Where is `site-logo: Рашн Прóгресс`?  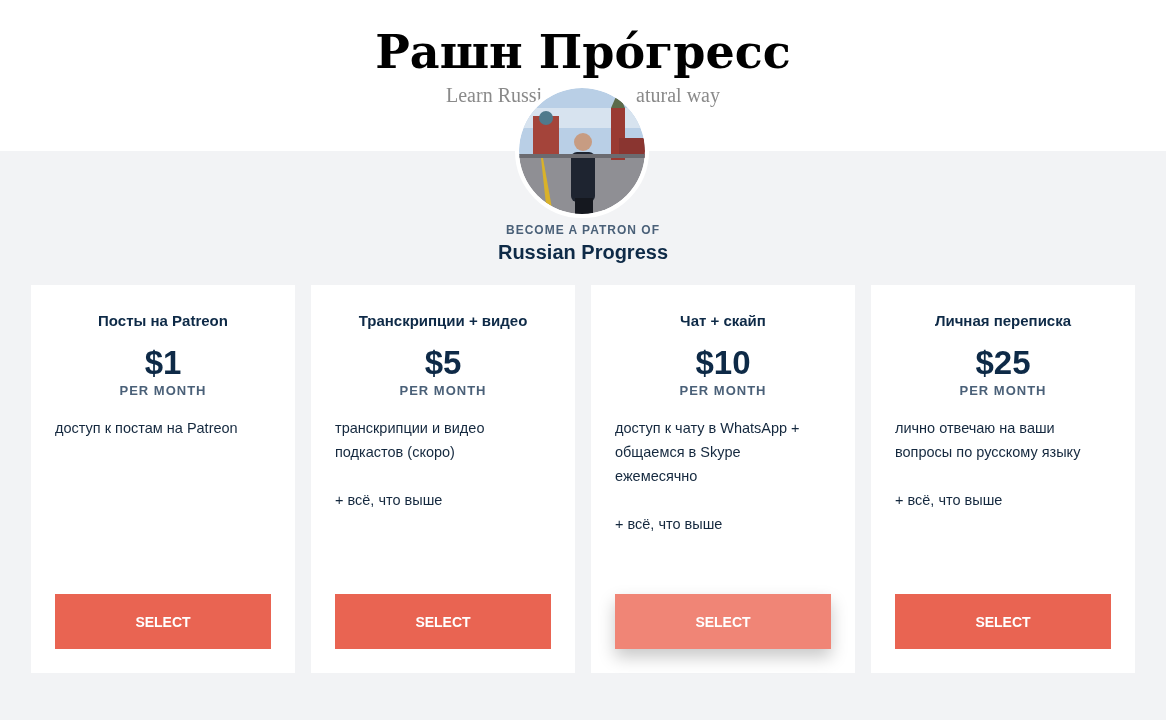
site-logo: Рашн Прóгресс is located at coordinates (583, 52).